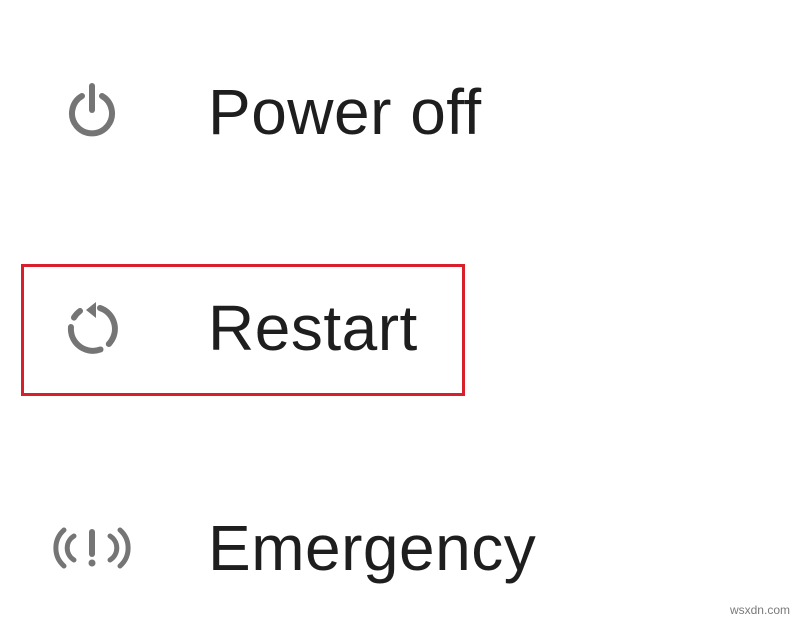 This screenshot has height=623, width=800. What do you see at coordinates (345, 112) in the screenshot?
I see `menu-item-label: Power off` at bounding box center [345, 112].